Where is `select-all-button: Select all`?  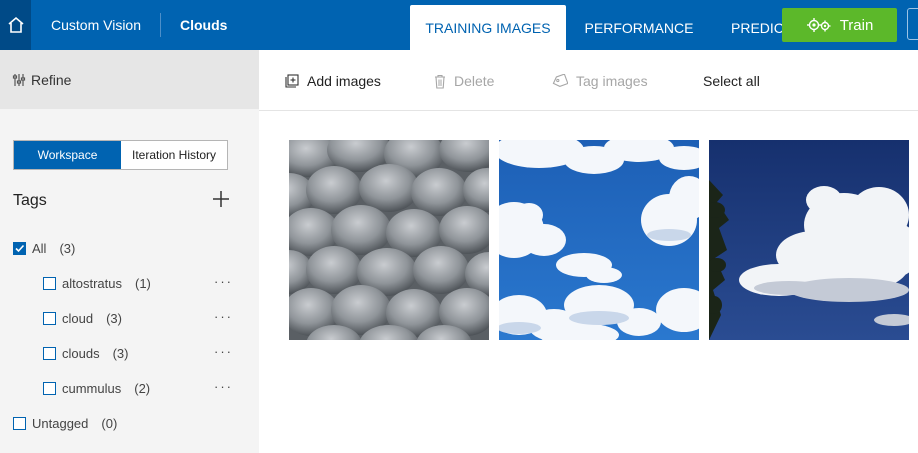
select-all-button: Select all is located at coordinates (731, 81).